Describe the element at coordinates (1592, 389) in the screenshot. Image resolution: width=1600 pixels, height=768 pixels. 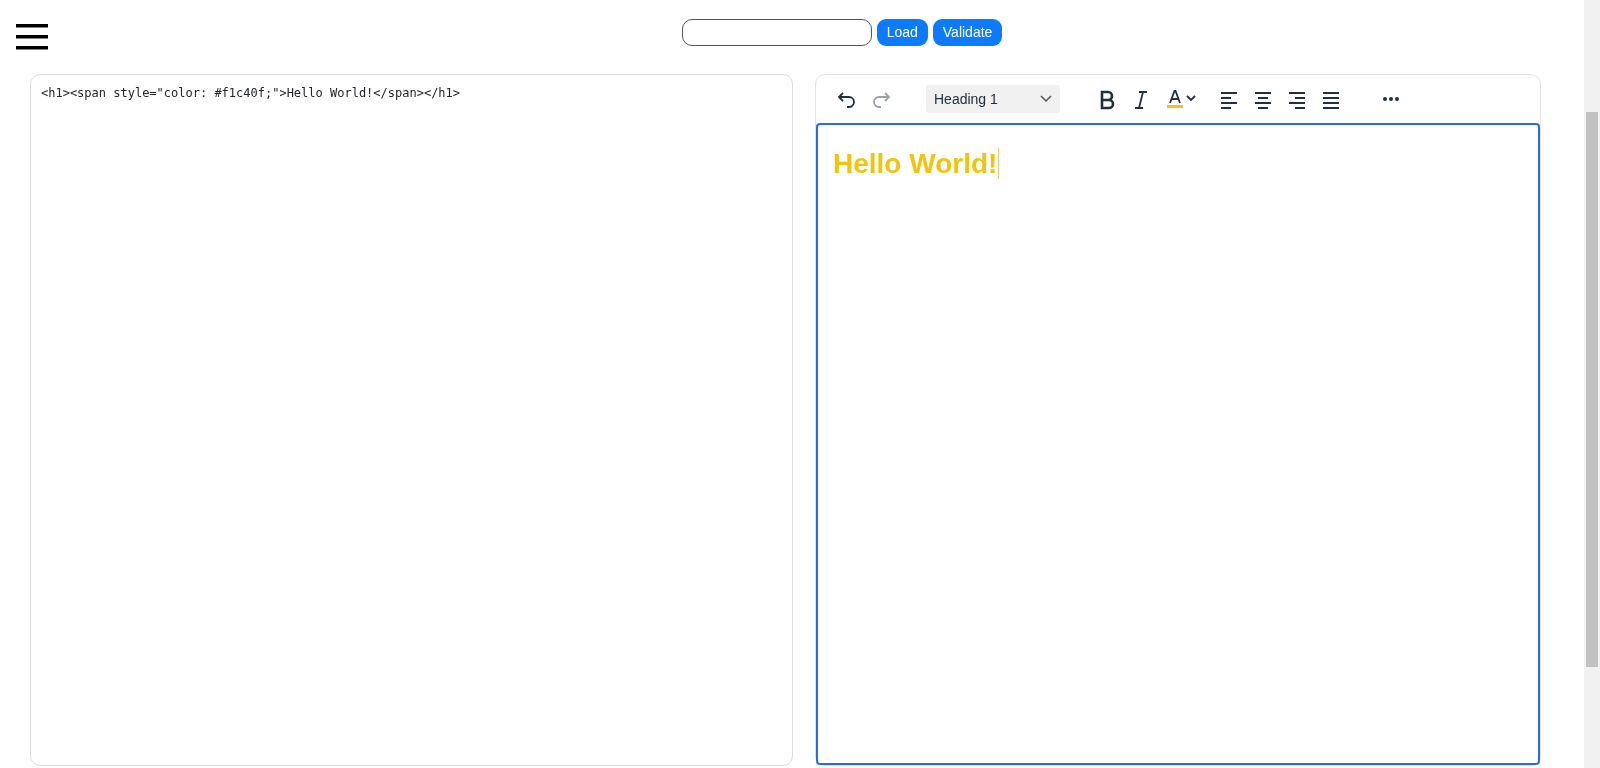
I see `scrollbar-thumb` at that location.